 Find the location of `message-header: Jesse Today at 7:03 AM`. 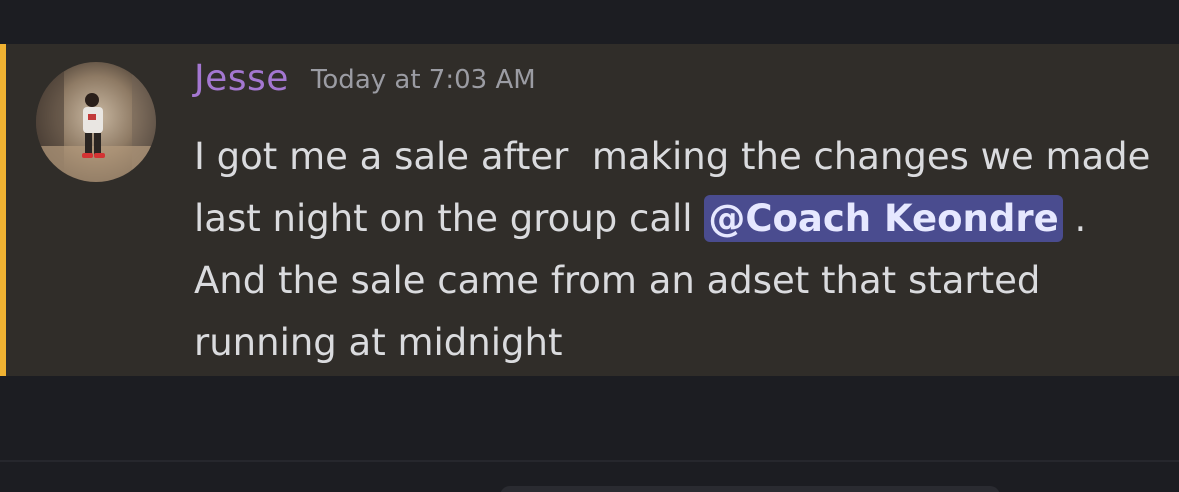

message-header: Jesse Today at 7:03 AM is located at coordinates (365, 78).